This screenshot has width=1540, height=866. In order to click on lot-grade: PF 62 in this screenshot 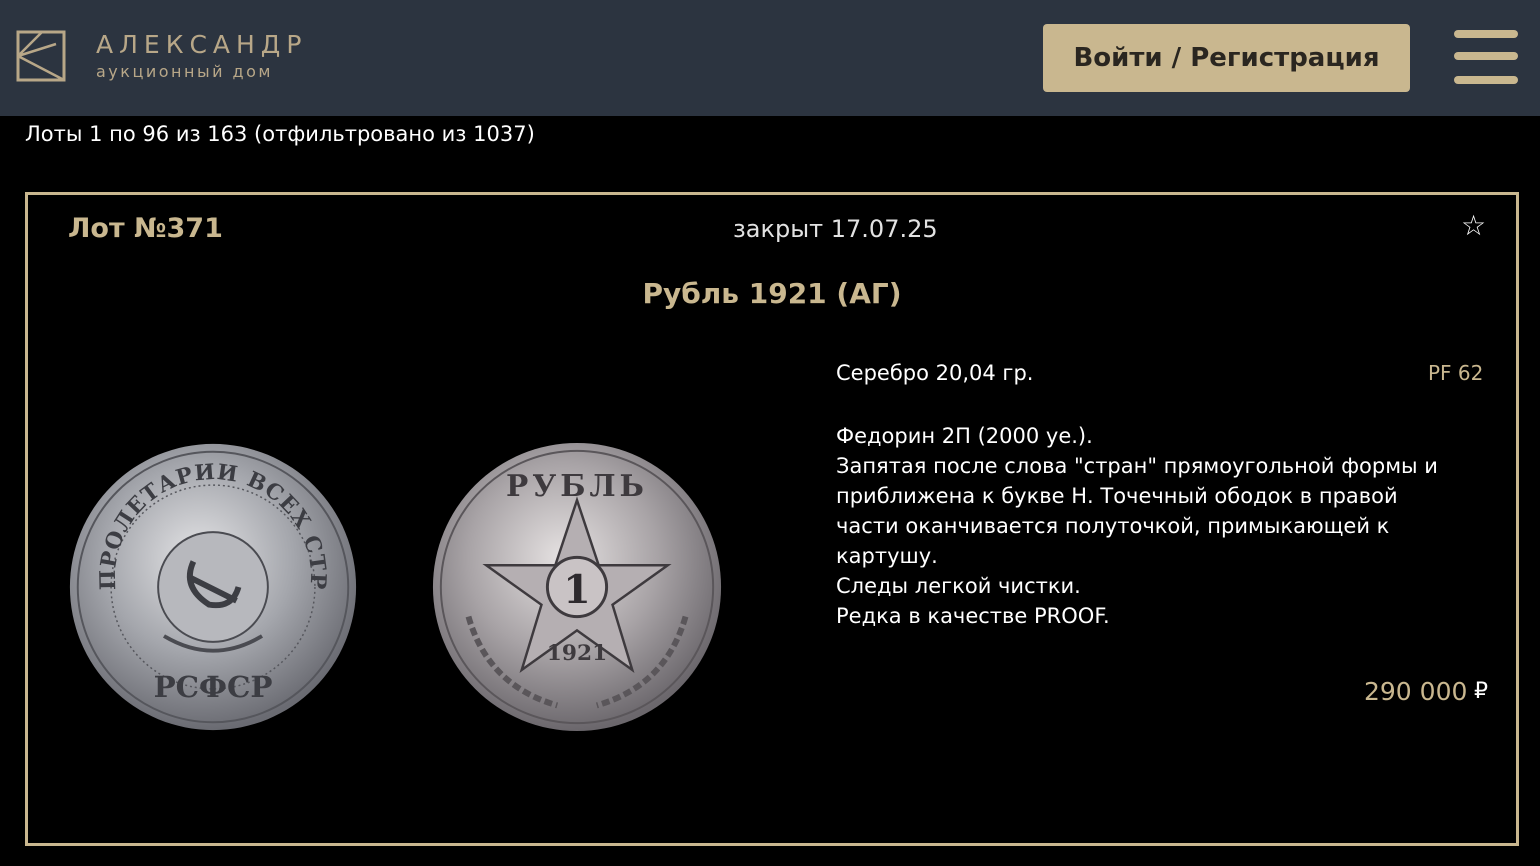, I will do `click(1456, 373)`.